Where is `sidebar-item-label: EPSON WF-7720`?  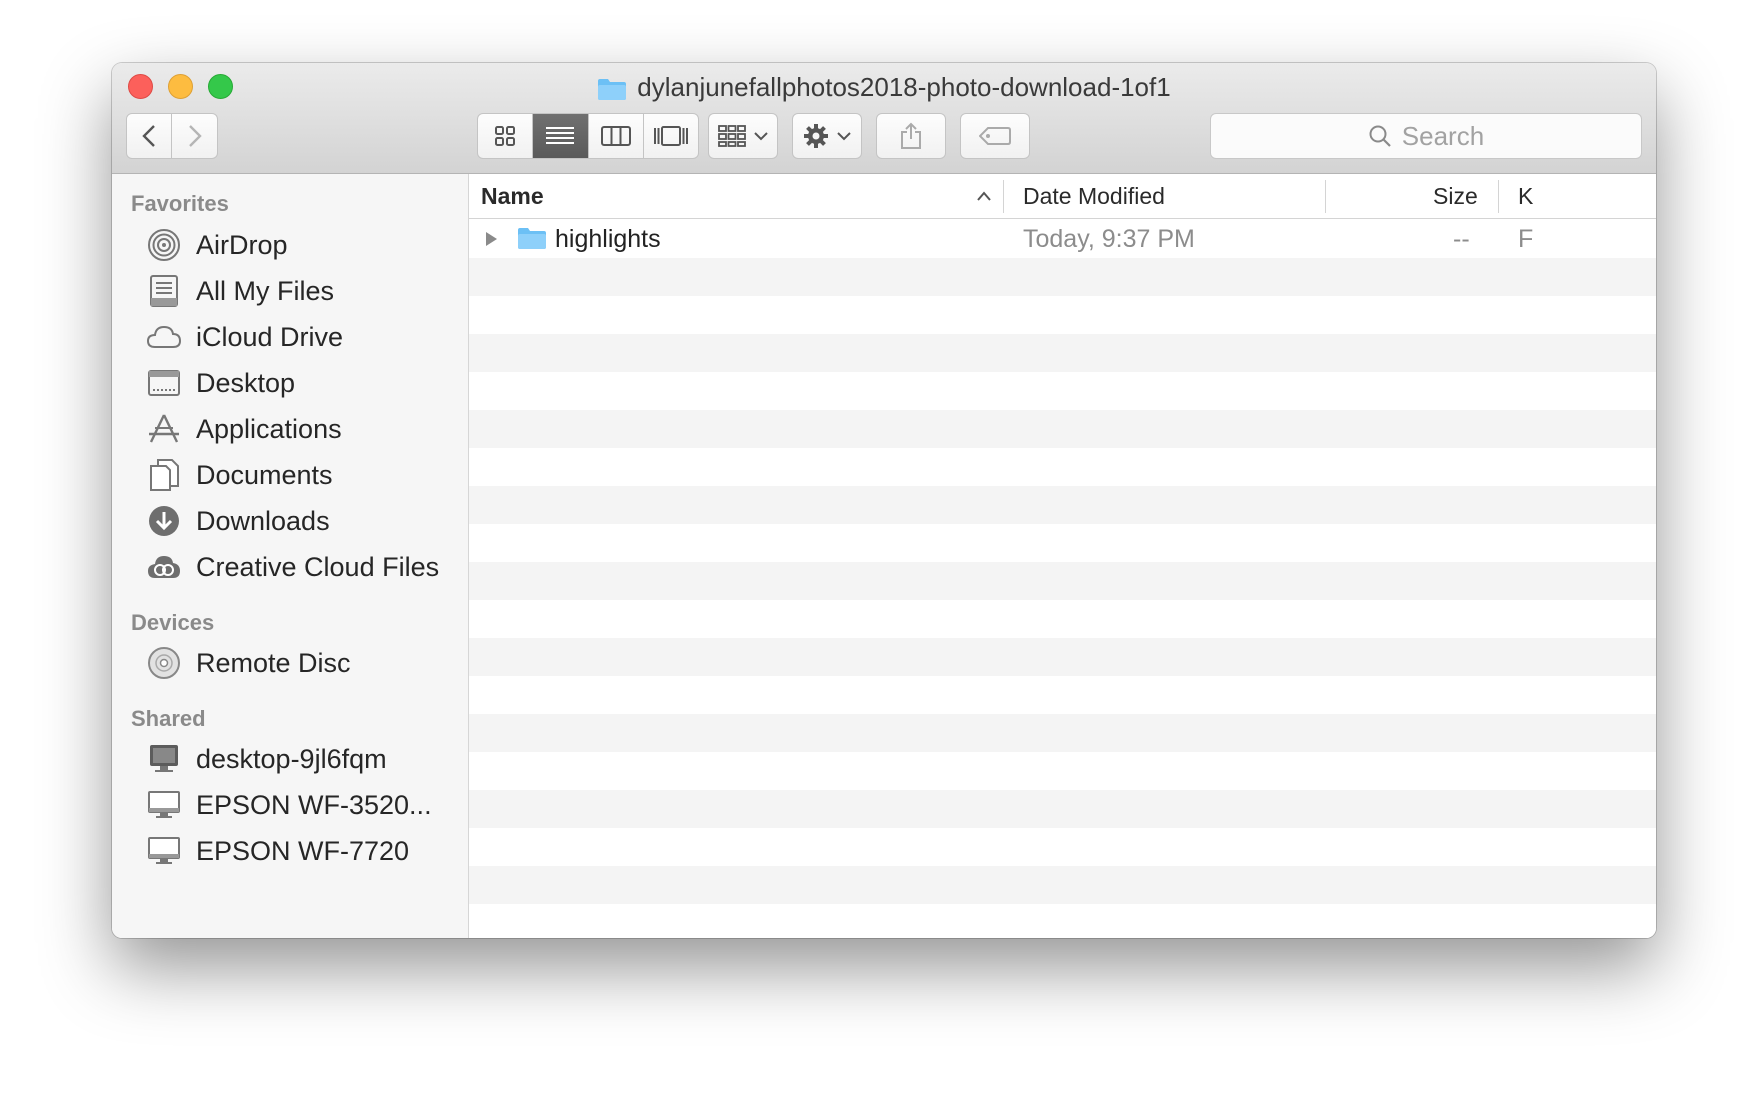 sidebar-item-label: EPSON WF-7720 is located at coordinates (303, 850).